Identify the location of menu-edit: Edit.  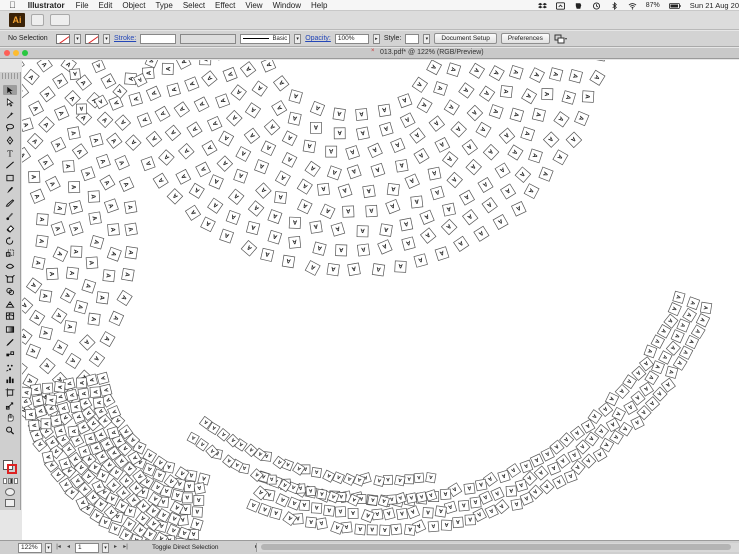
(106, 5).